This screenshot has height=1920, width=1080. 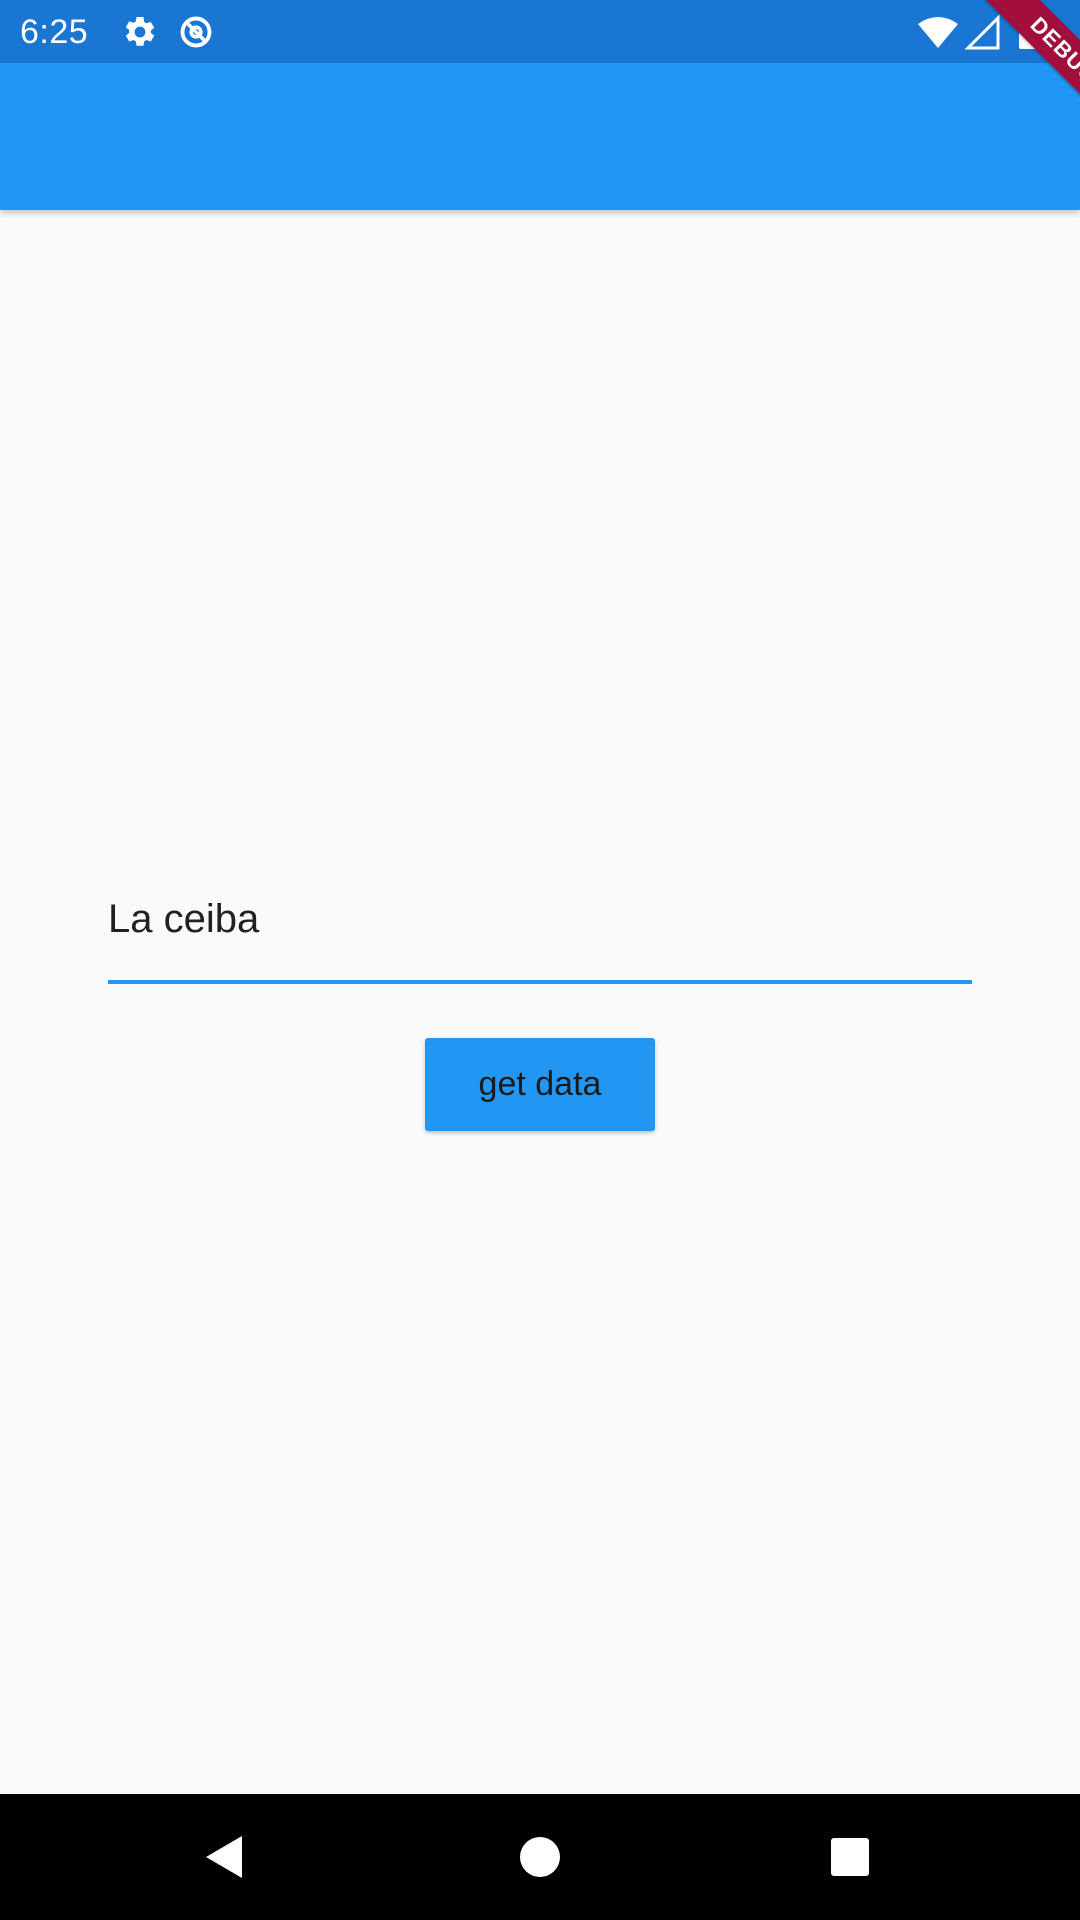 What do you see at coordinates (540, 1084) in the screenshot?
I see `get-data-button: get data` at bounding box center [540, 1084].